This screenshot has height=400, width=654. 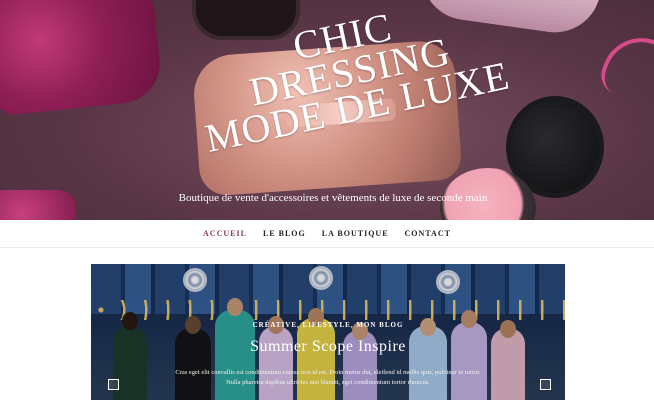 What do you see at coordinates (113, 384) in the screenshot?
I see `slider-prev-button` at bounding box center [113, 384].